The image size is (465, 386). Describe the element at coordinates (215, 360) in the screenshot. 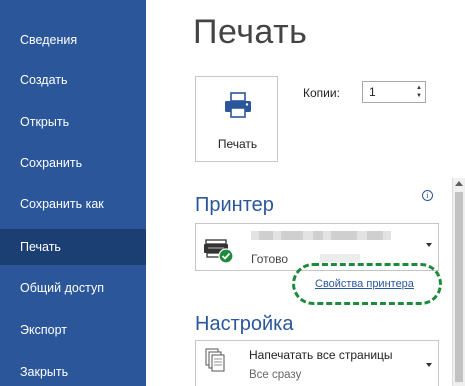

I see `pages-icon` at that location.